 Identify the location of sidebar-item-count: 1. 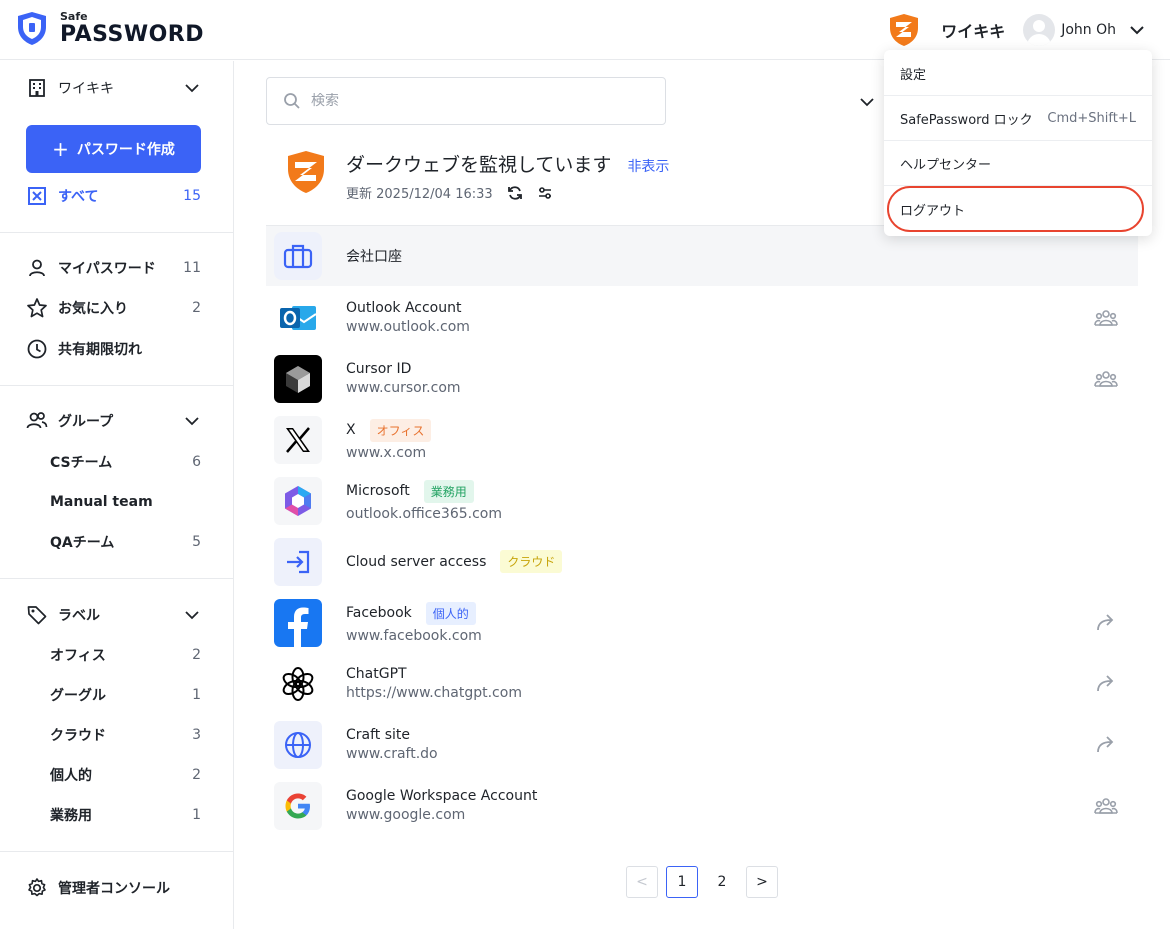
(196, 695).